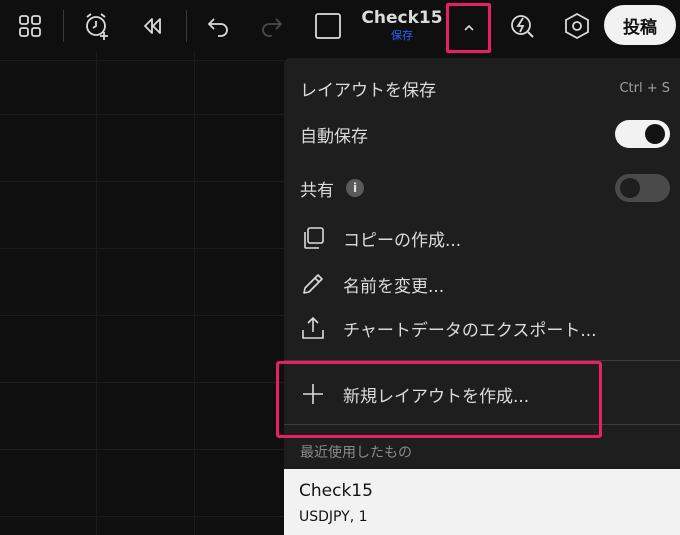 The width and height of the screenshot is (680, 535). What do you see at coordinates (640, 25) in the screenshot?
I see `publish-button: 投稿` at bounding box center [640, 25].